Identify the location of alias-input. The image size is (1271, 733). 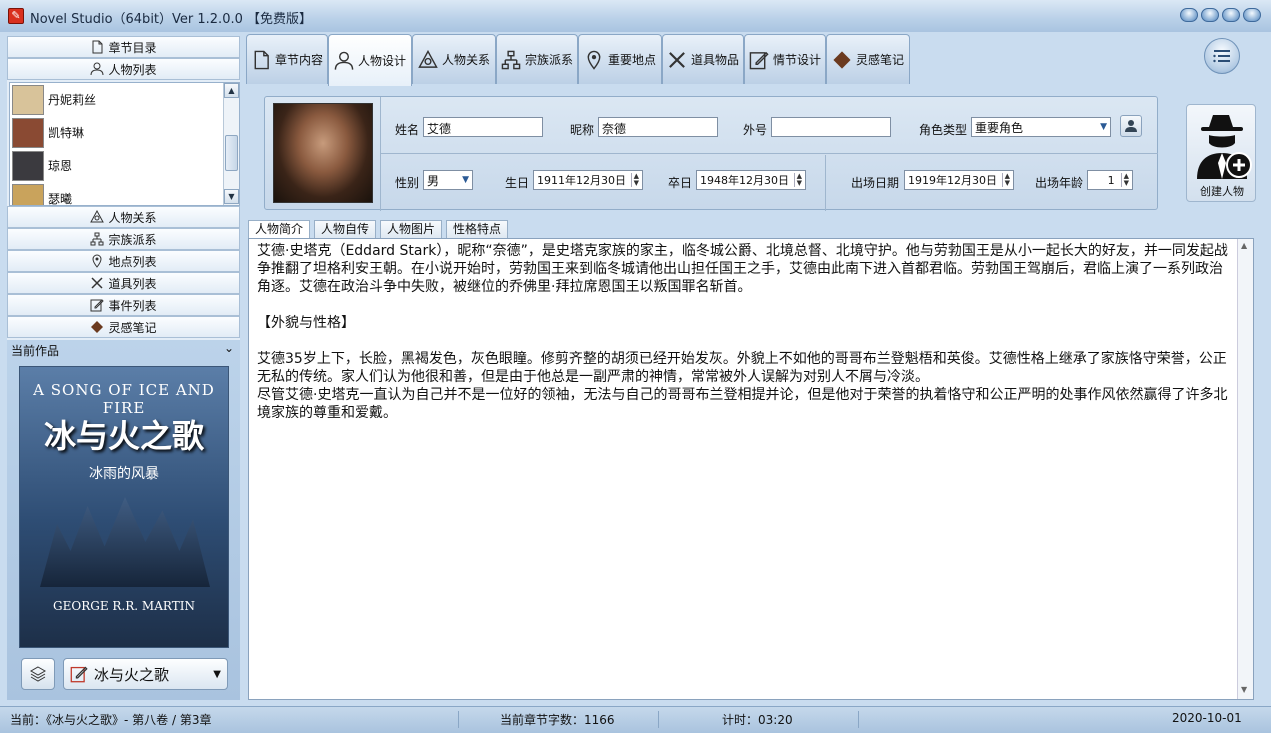
(831, 127).